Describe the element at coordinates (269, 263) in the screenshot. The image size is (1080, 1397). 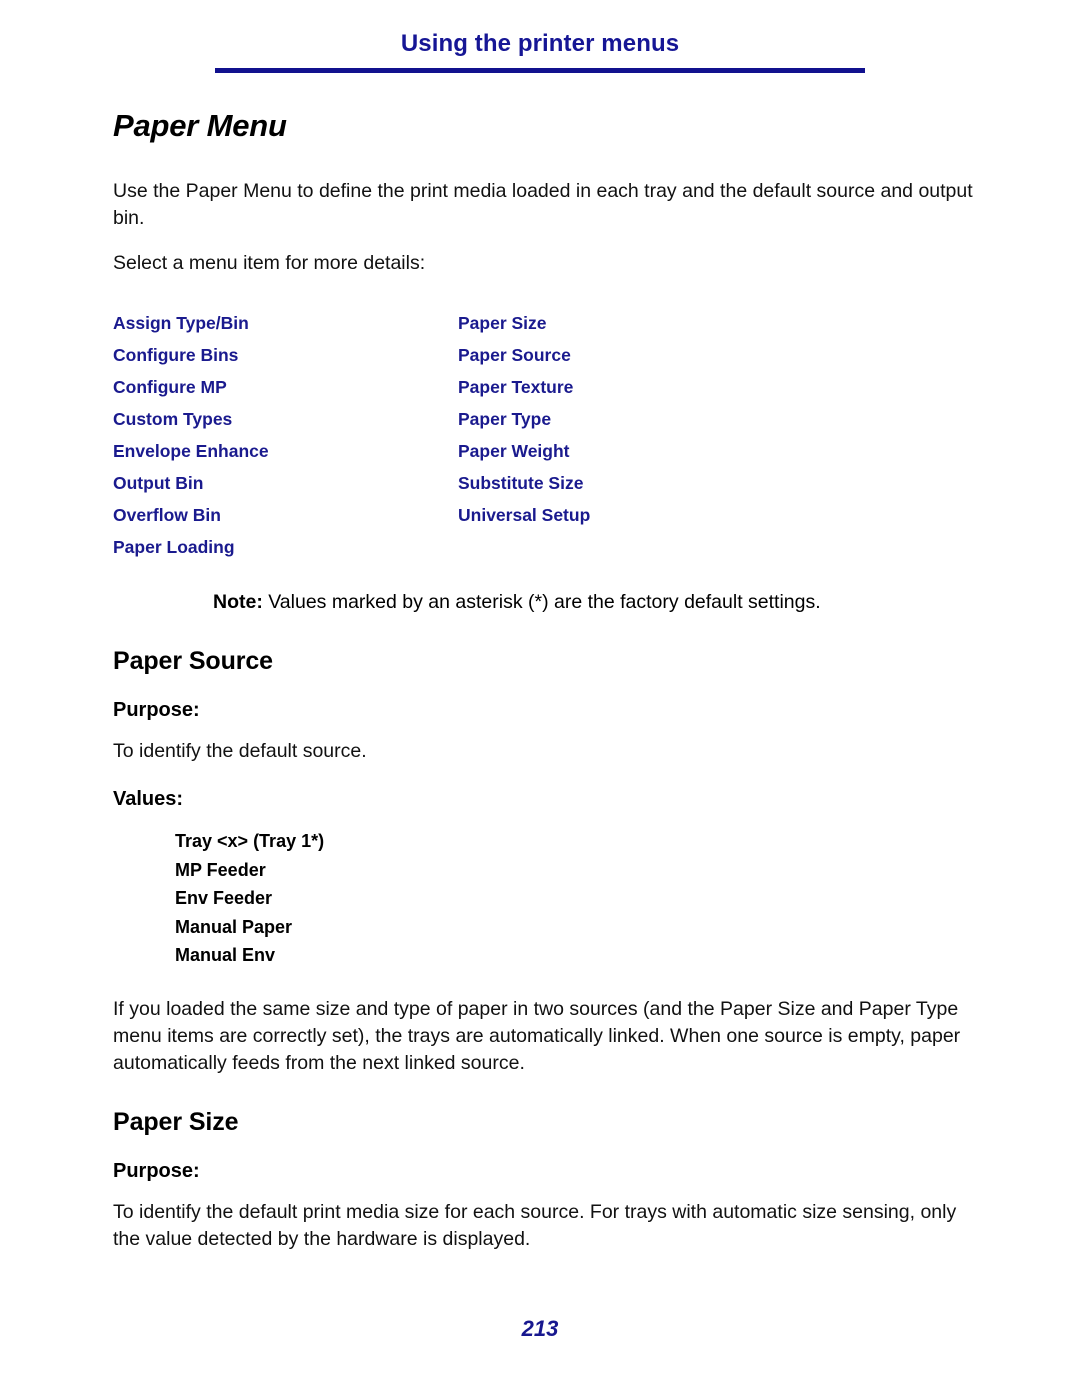
I see `select-menu-prompt: Select a menu item for more details:` at that location.